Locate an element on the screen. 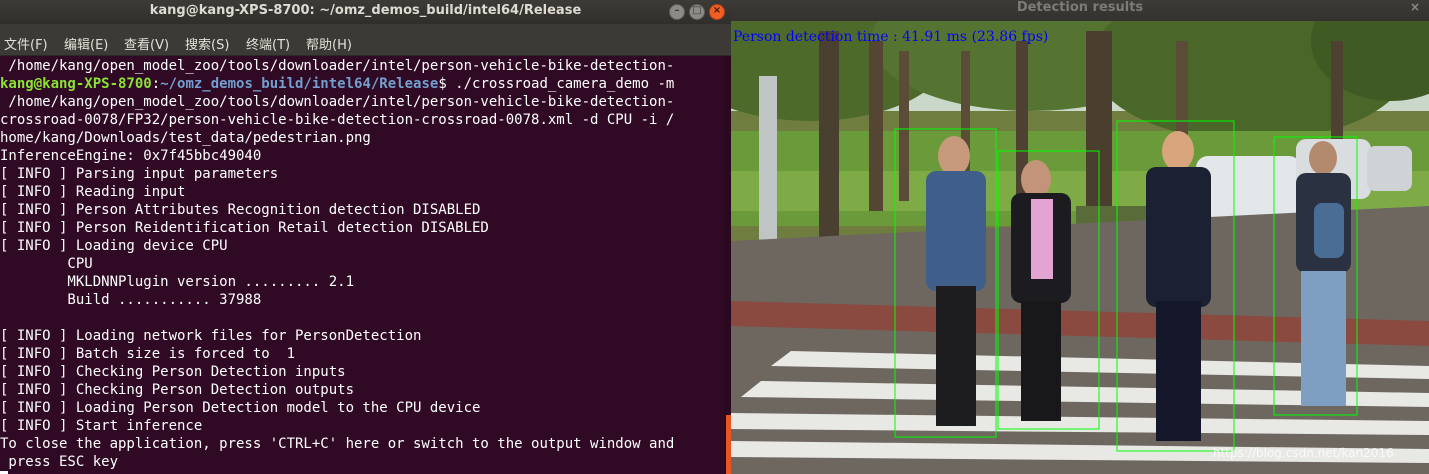 The width and height of the screenshot is (1429, 474). terminal-line: CPU is located at coordinates (46, 264).